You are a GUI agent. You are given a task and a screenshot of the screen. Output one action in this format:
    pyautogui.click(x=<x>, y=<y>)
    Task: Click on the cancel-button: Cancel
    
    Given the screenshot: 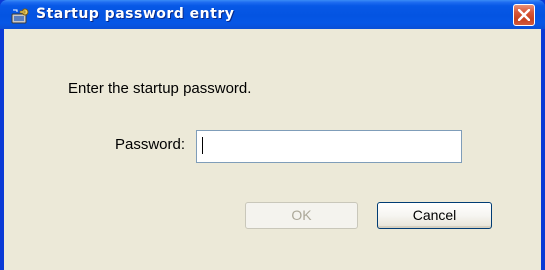 What is the action you would take?
    pyautogui.click(x=434, y=215)
    